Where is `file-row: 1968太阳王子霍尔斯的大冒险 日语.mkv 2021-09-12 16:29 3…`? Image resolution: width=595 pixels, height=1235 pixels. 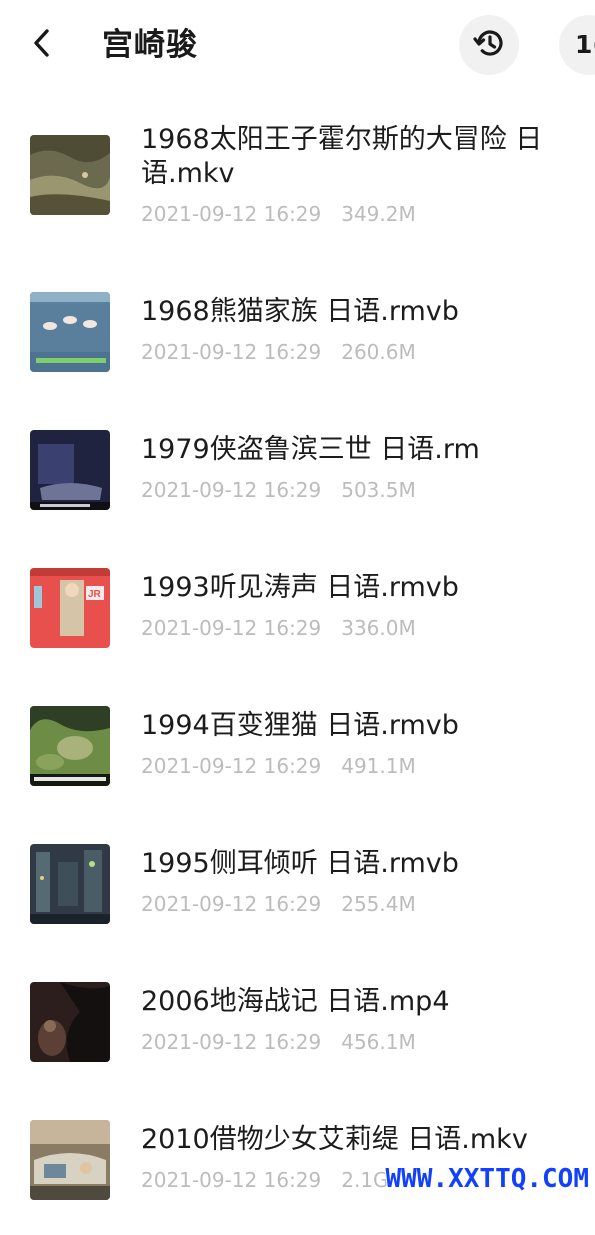 file-row: 1968太阳王子霍尔斯的大冒险 日语.mkv 2021-09-12 16:29 3… is located at coordinates (297, 180).